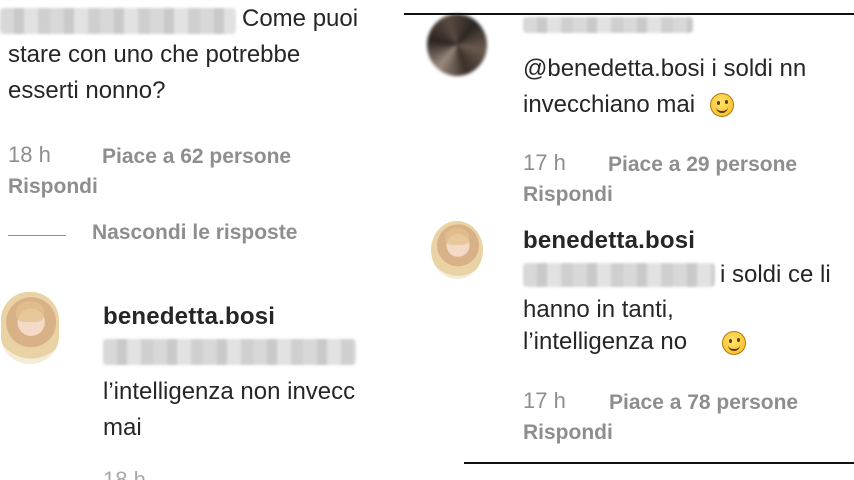 The height and width of the screenshot is (480, 854). What do you see at coordinates (598, 309) in the screenshot?
I see `reply-text-line2: hanno in tanti,` at bounding box center [598, 309].